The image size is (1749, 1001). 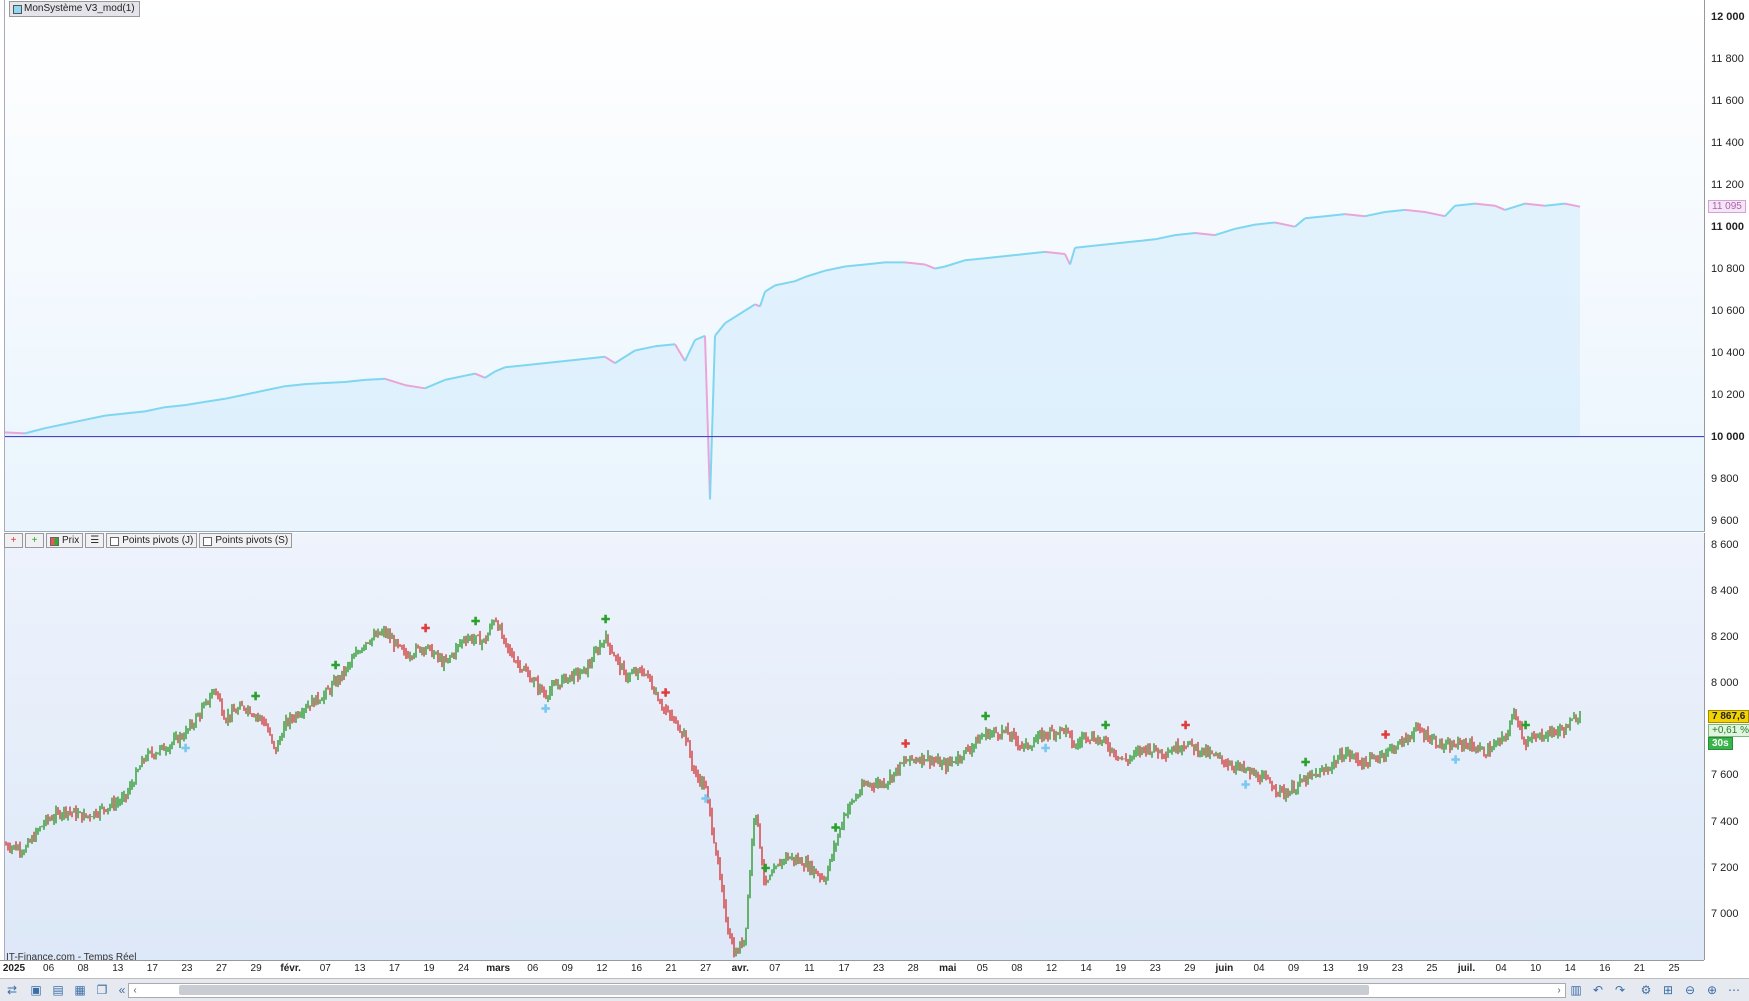 I want to click on equity-line-segment, so click(x=375, y=379).